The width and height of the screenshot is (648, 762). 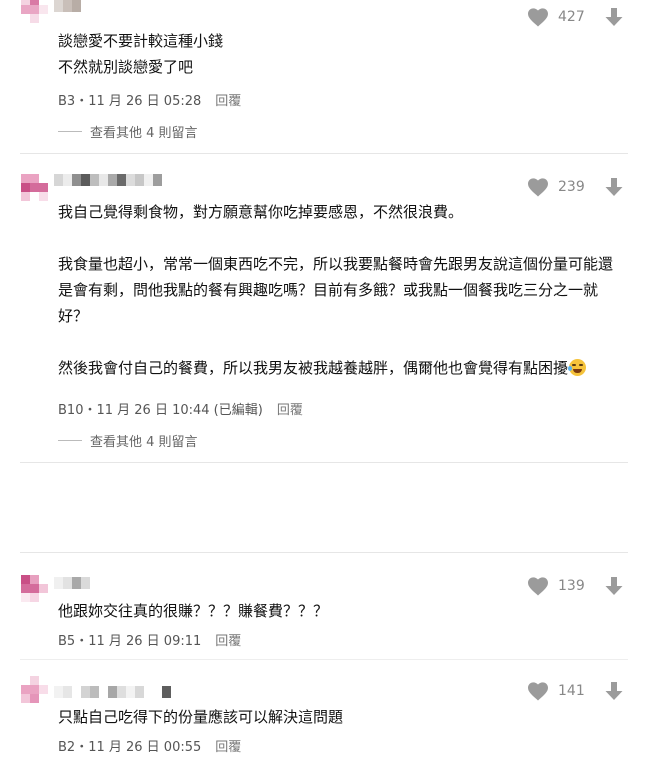 What do you see at coordinates (586, 17) in the screenshot?
I see `like-group: 427` at bounding box center [586, 17].